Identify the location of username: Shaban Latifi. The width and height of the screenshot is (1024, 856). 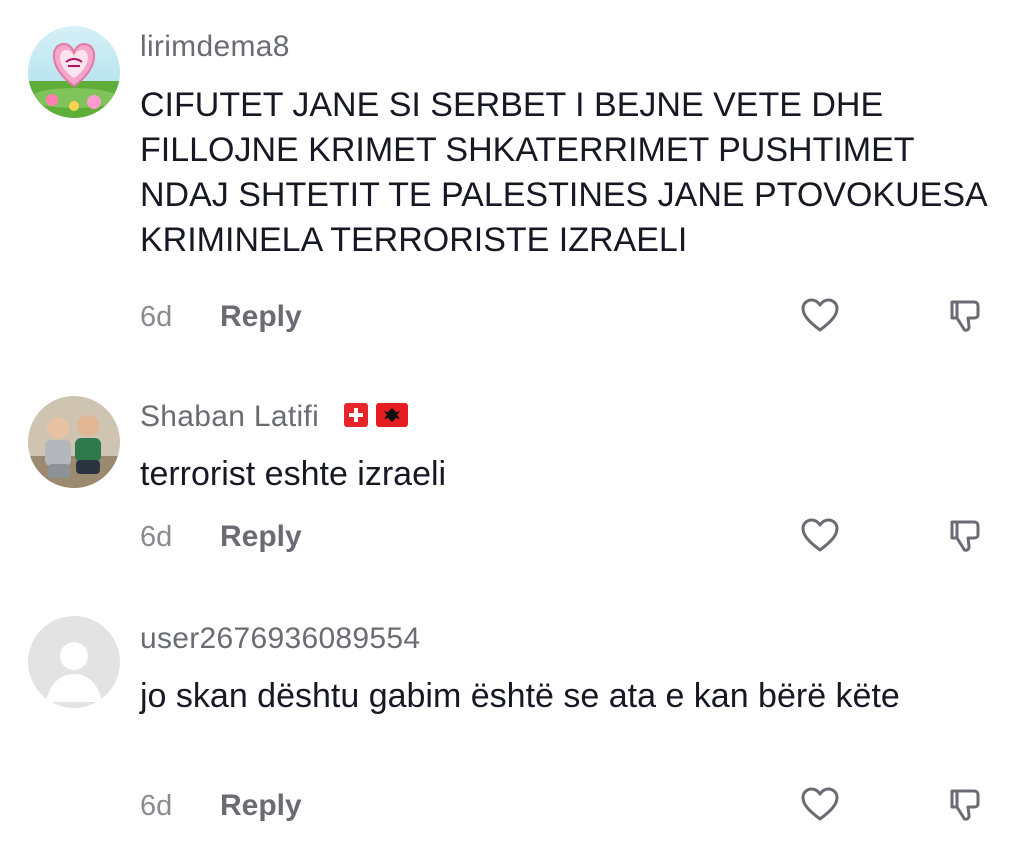
(274, 417).